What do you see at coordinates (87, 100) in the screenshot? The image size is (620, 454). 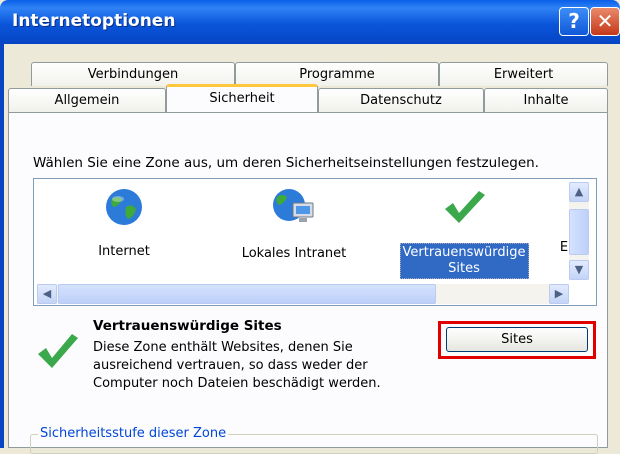 I see `tab-allgemein: Allgemein` at bounding box center [87, 100].